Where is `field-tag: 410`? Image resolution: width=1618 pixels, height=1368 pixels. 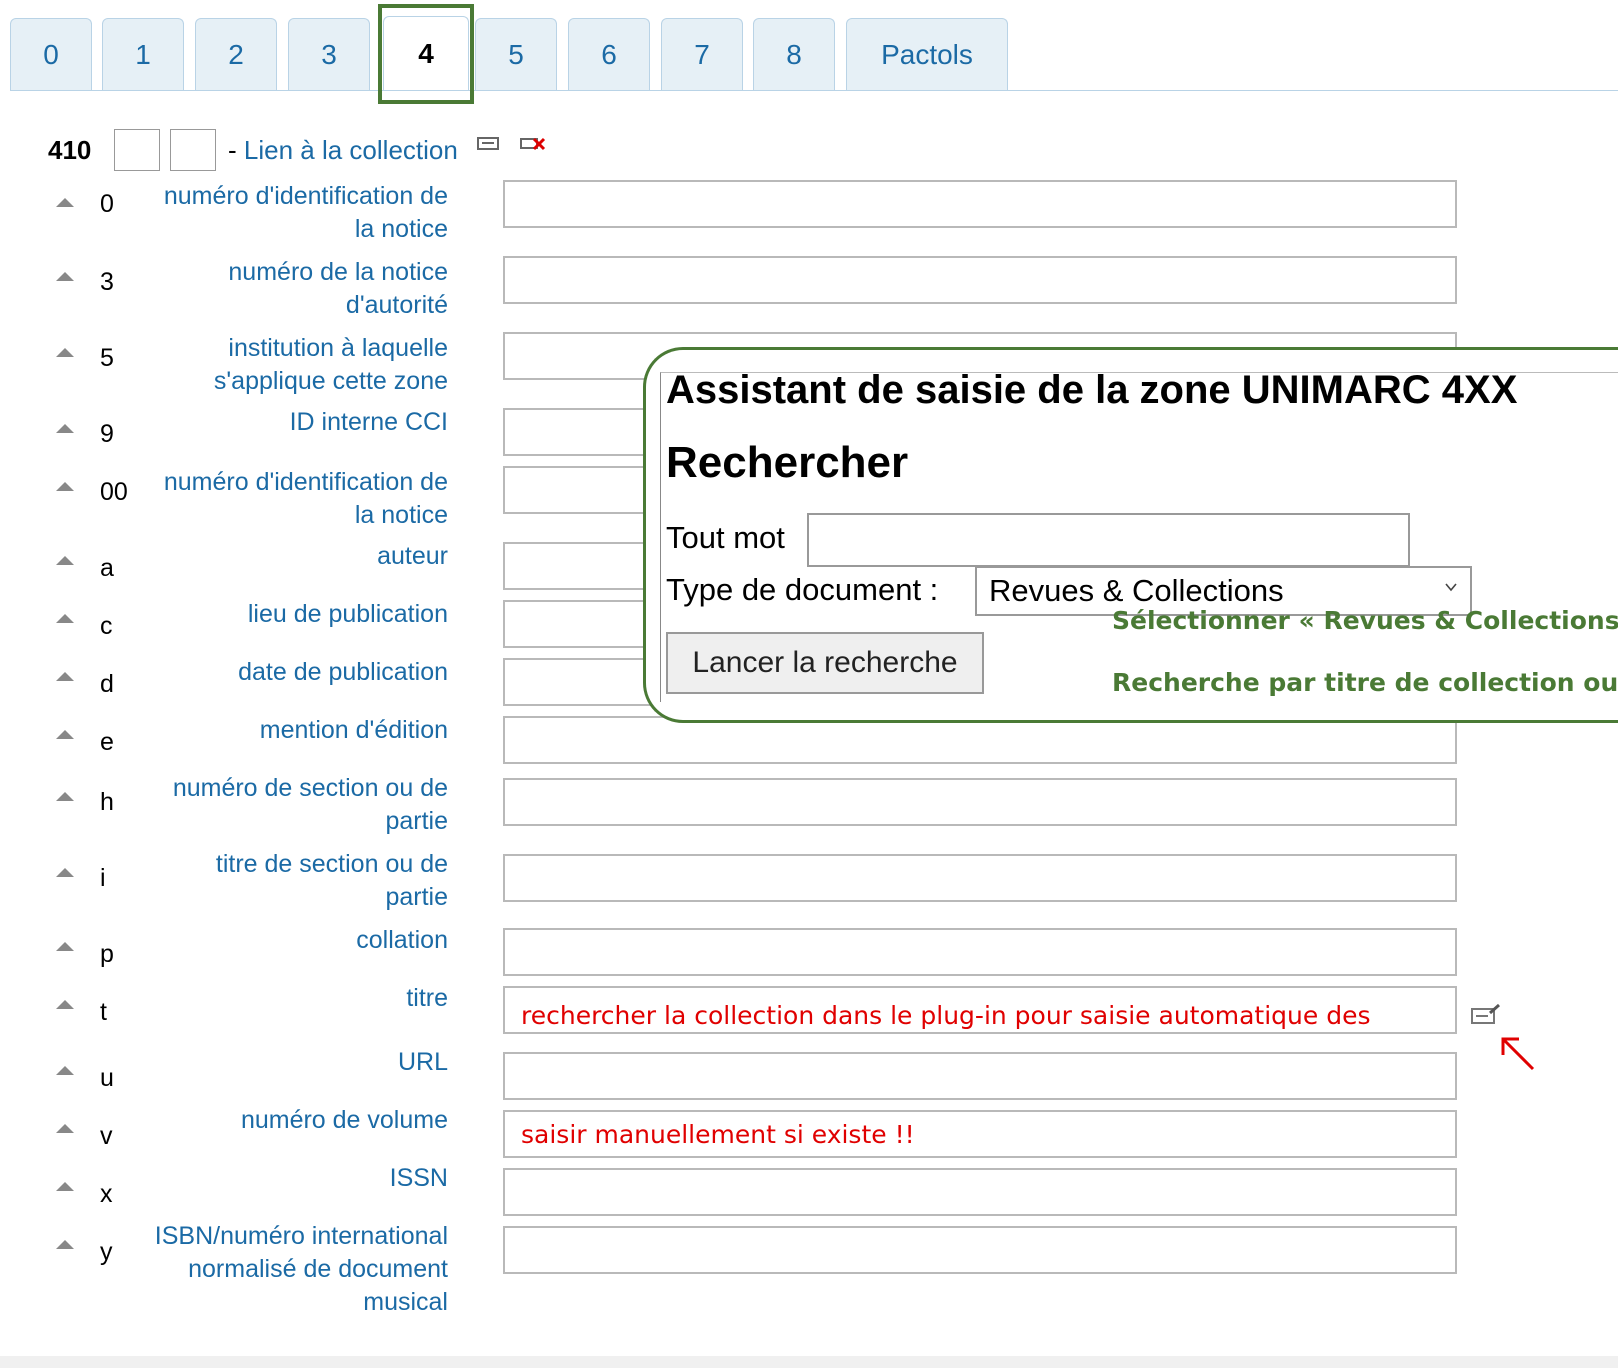
field-tag: 410 is located at coordinates (70, 149).